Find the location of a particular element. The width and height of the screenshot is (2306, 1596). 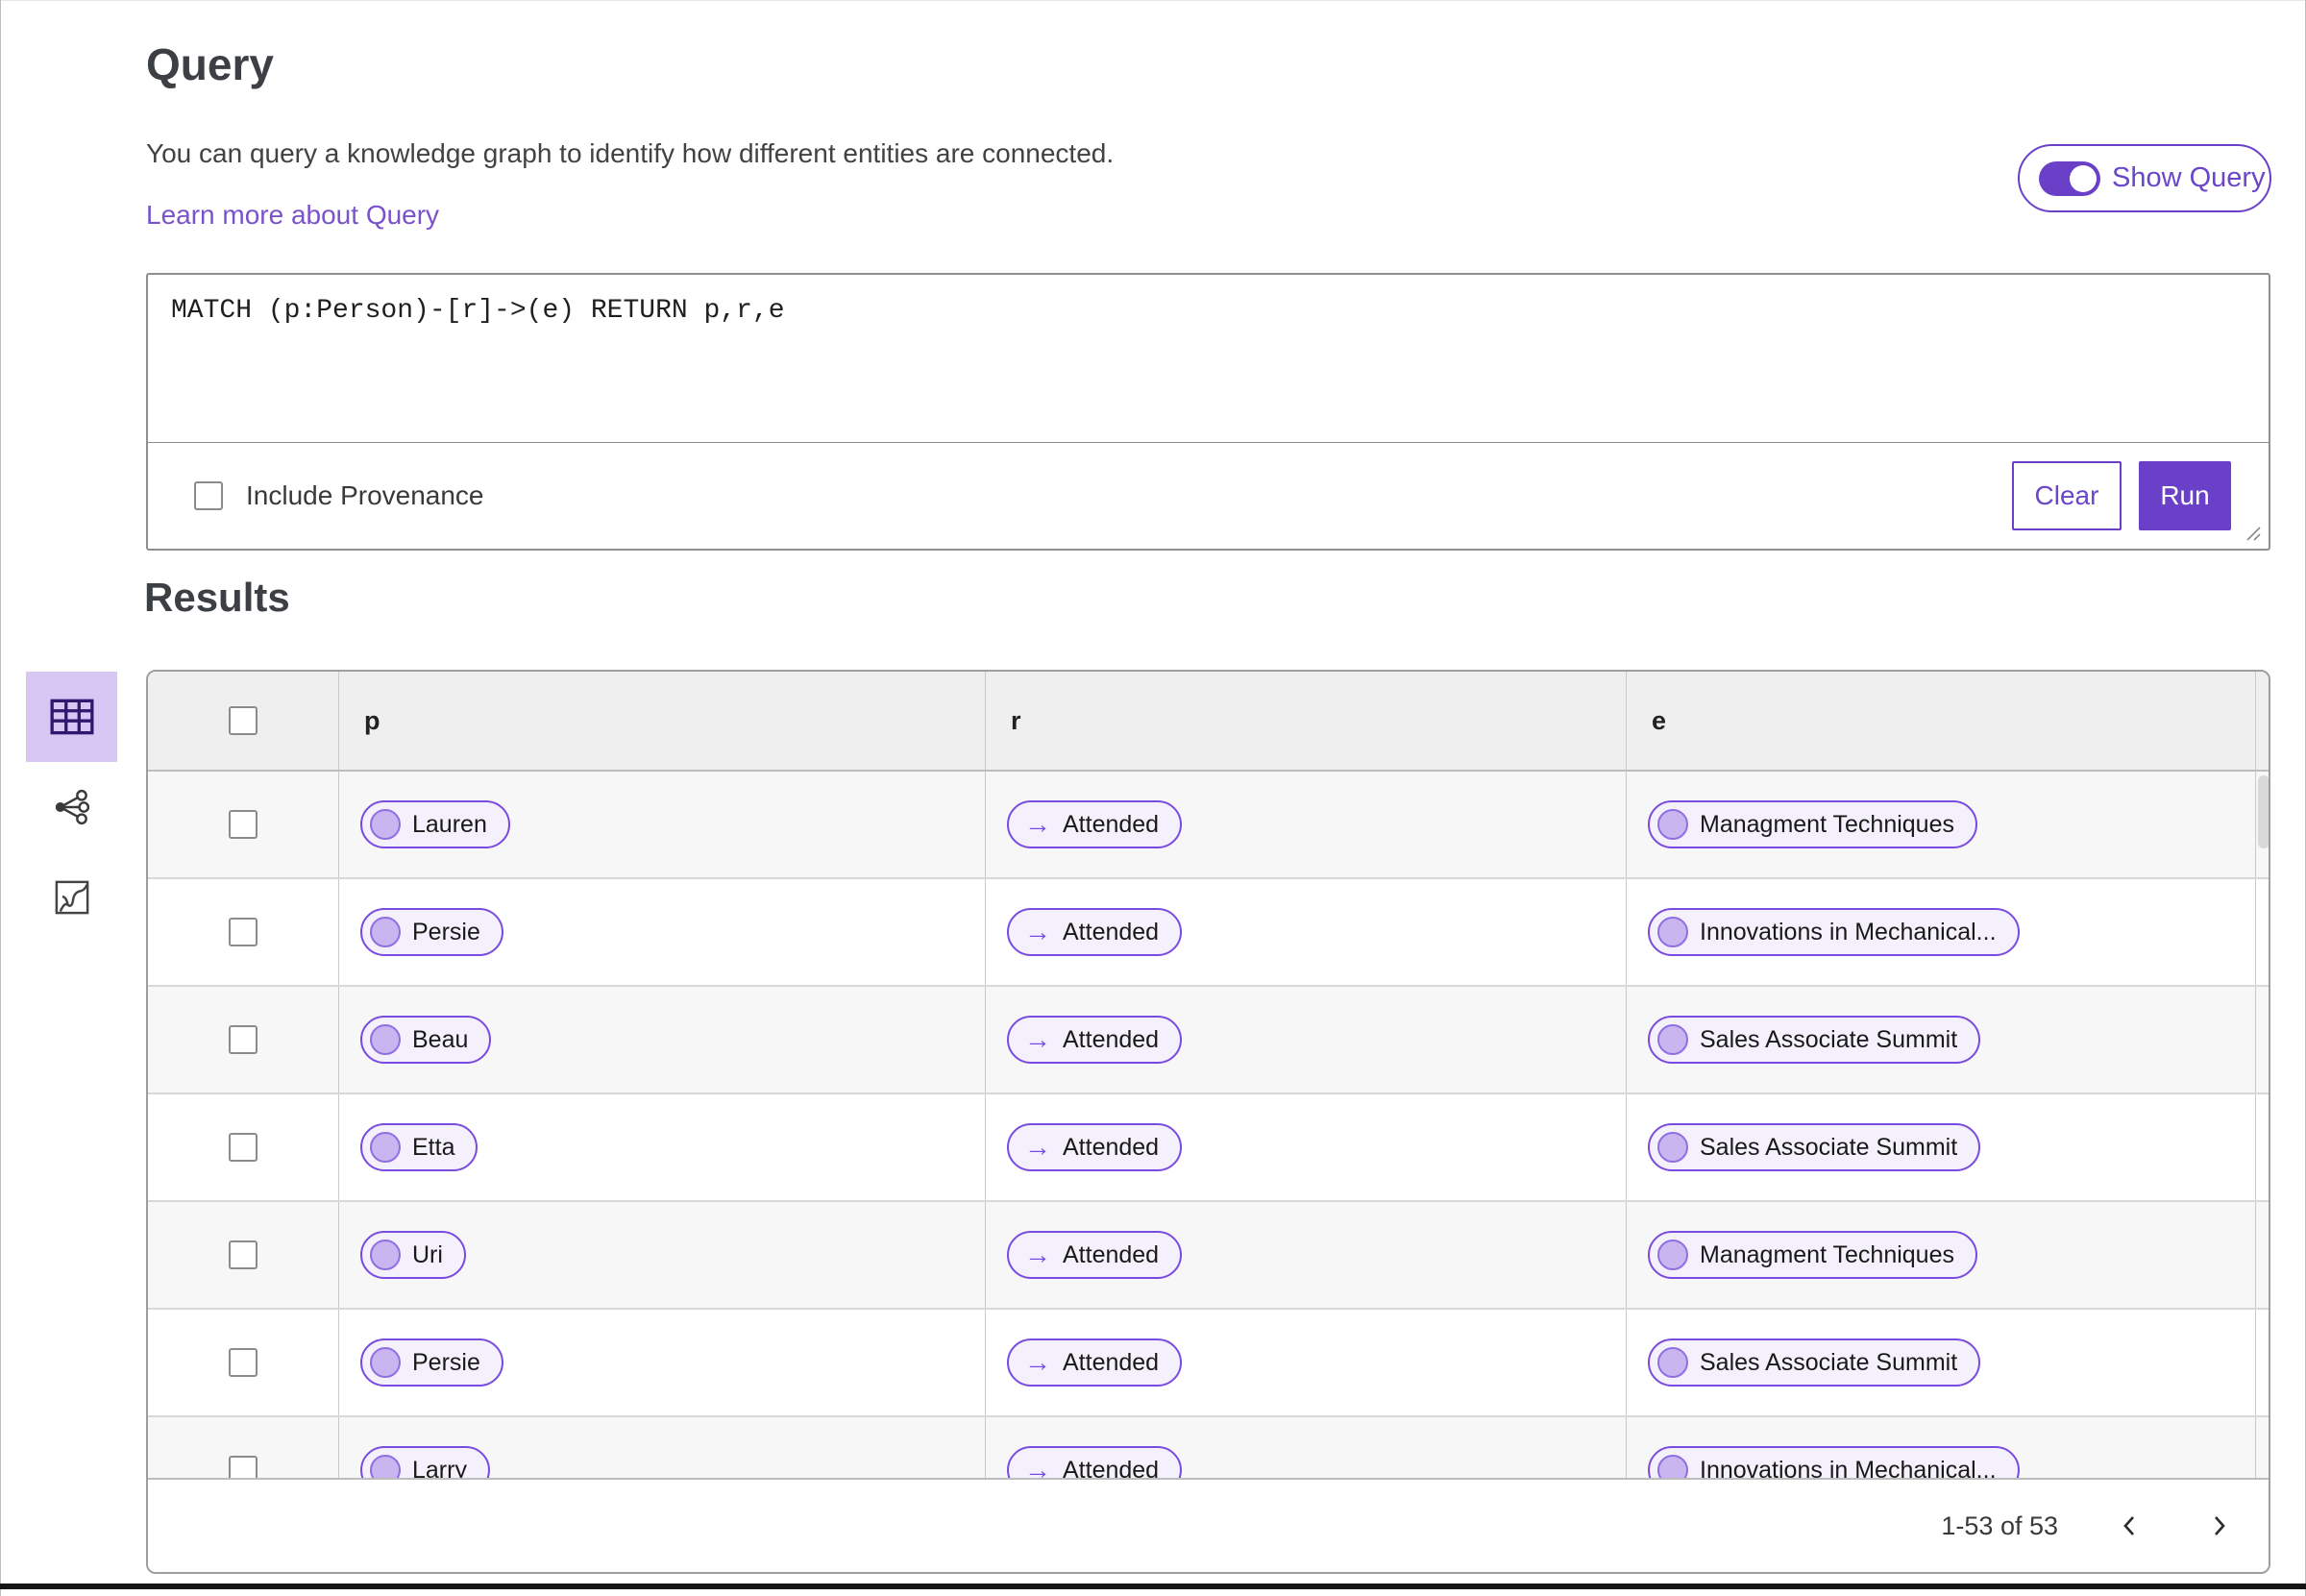

query-editor: MATCH (p:Person)-[r]->(e) RETURN p,r,e is located at coordinates (1208, 359).